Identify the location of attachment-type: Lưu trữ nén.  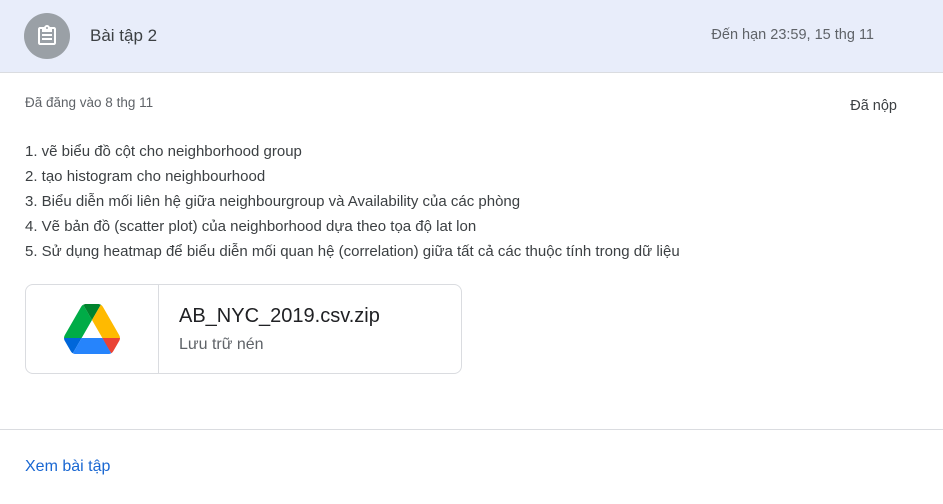
(221, 344).